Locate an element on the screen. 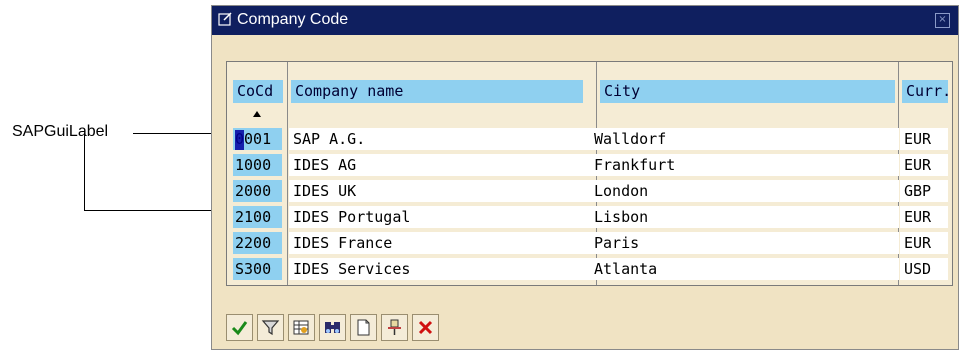 The height and width of the screenshot is (352, 976). new-page-icon is located at coordinates (363, 327).